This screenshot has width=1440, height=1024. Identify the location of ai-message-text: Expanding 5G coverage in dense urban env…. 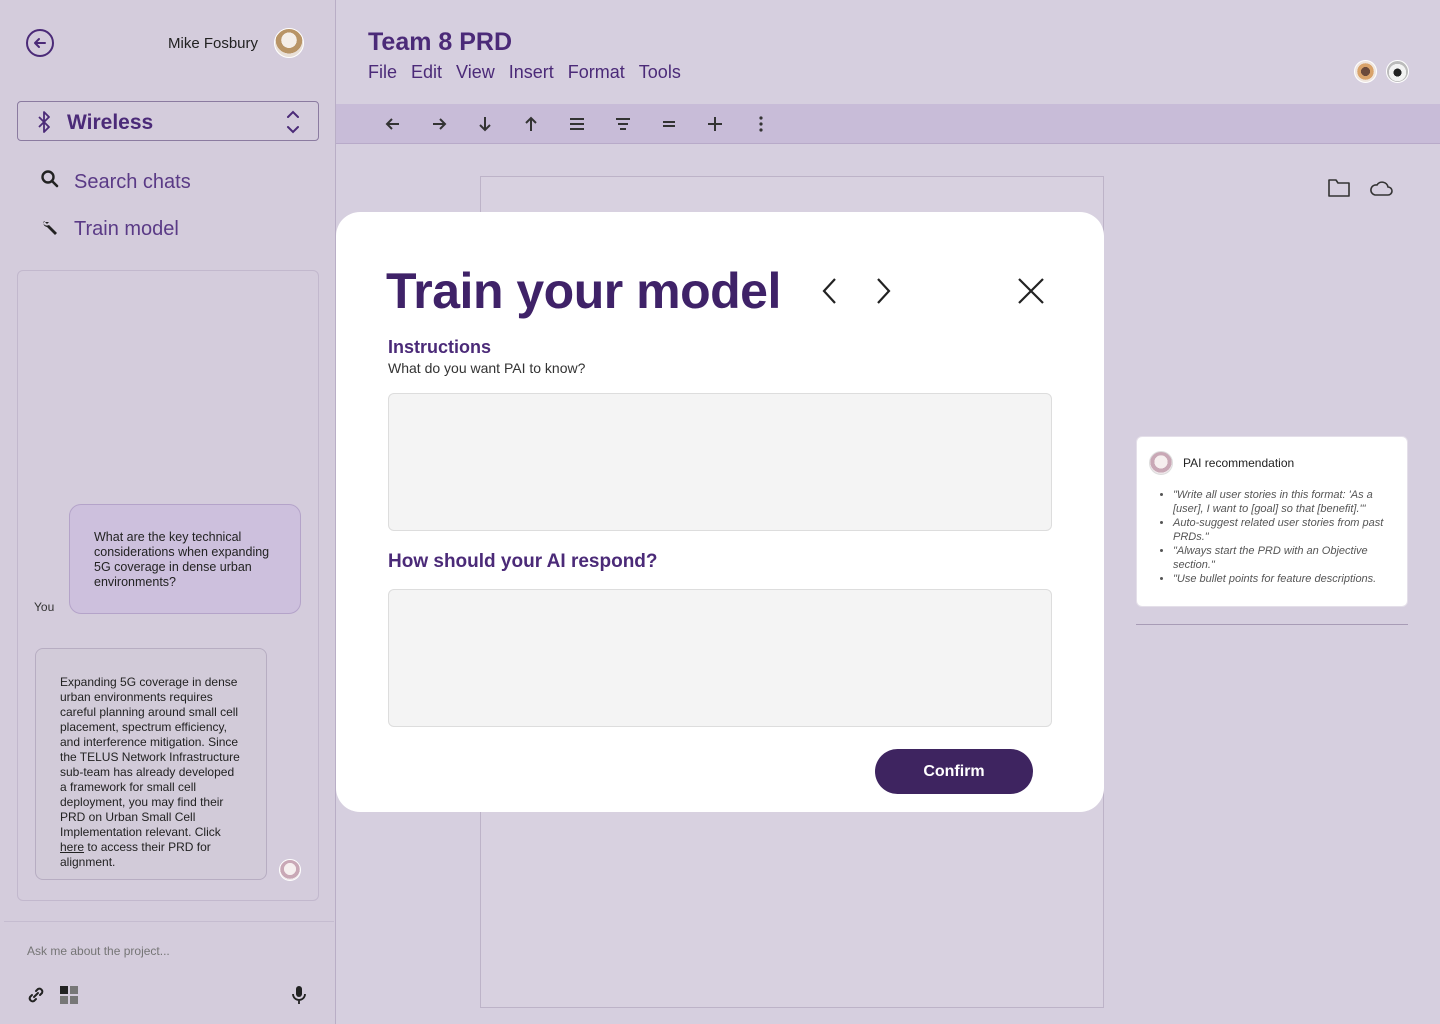
(150, 757).